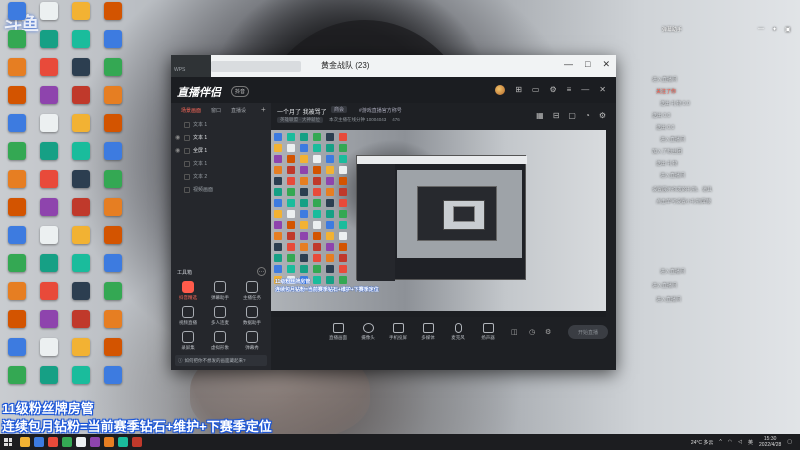  I want to click on scene-item: ◉ 文本 1, so click(221, 137).